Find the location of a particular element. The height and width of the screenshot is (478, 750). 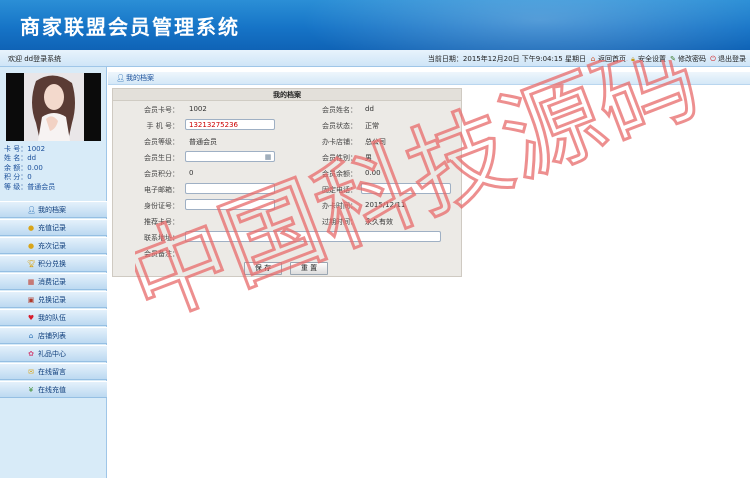

sidebar-item-label: 充次记录 is located at coordinates (52, 245).